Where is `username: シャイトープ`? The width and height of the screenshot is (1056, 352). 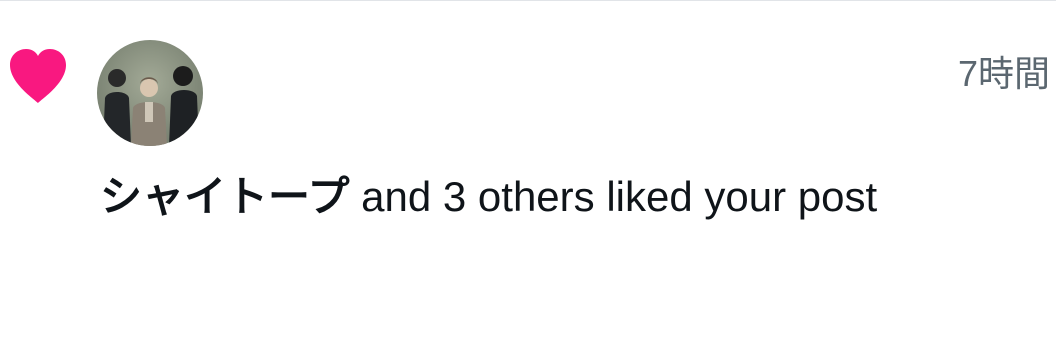 username: シャイトープ is located at coordinates (224, 196).